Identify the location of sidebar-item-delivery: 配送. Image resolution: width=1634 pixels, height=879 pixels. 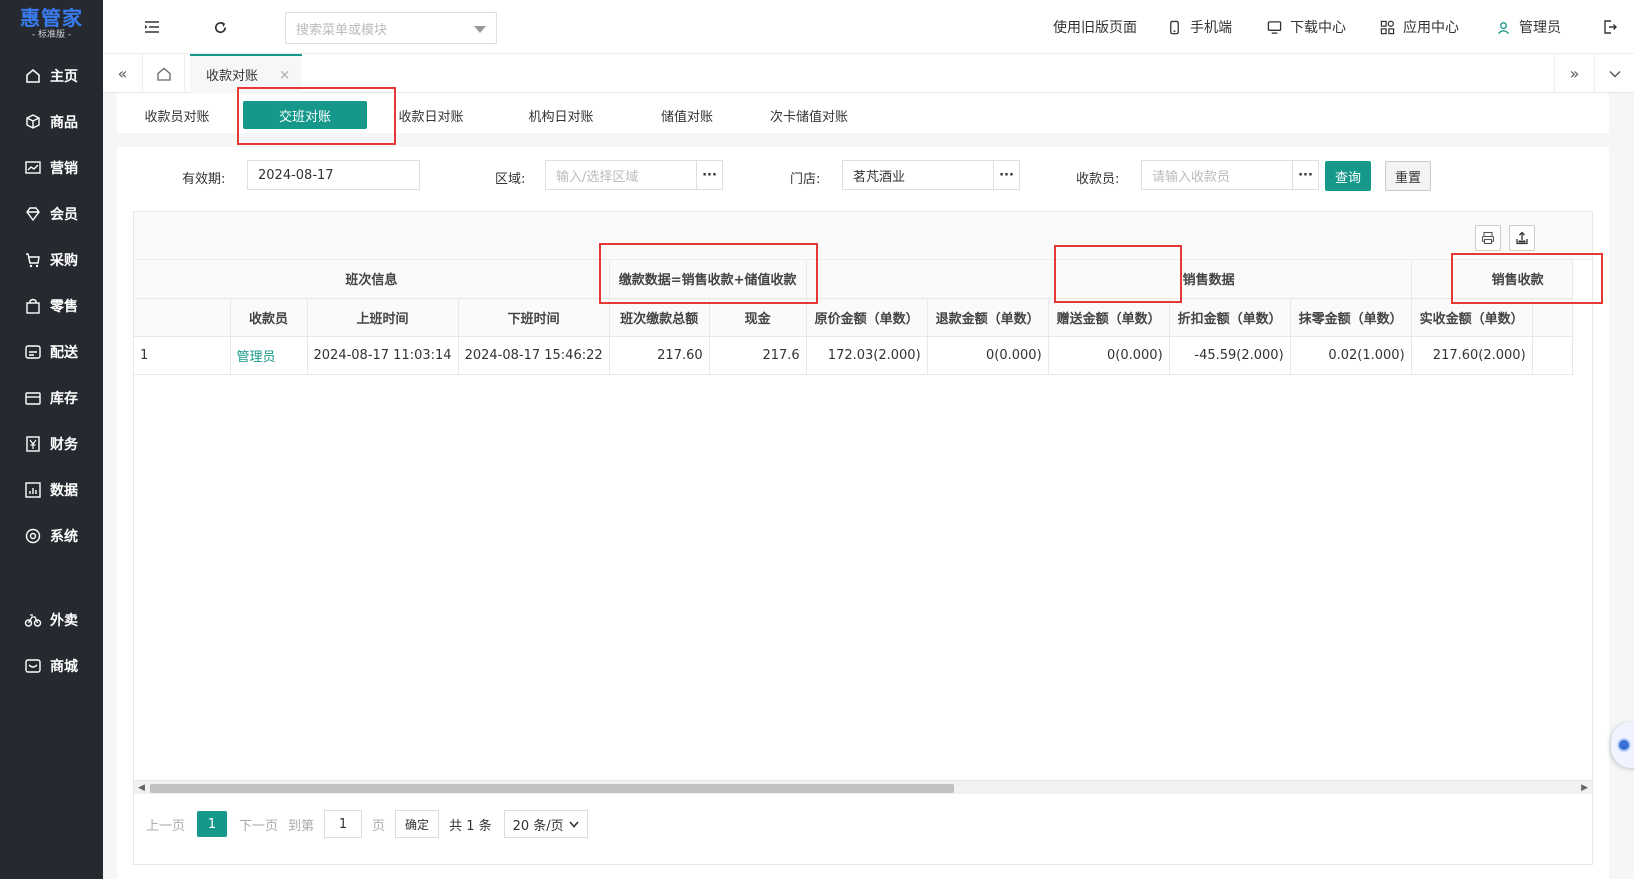
(51, 352).